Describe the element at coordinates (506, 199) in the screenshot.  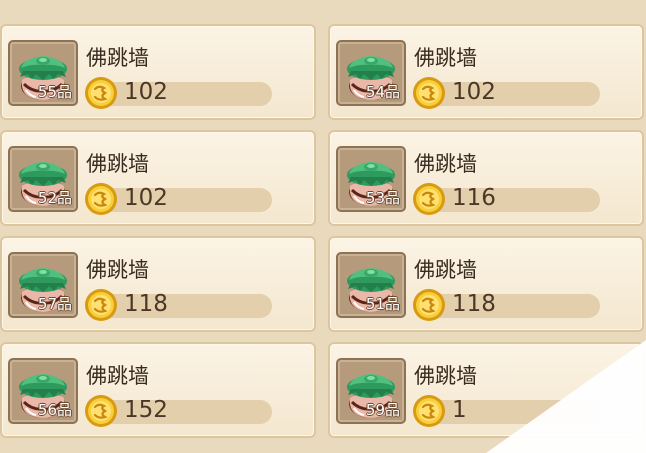
I see `price-bar: 116` at that location.